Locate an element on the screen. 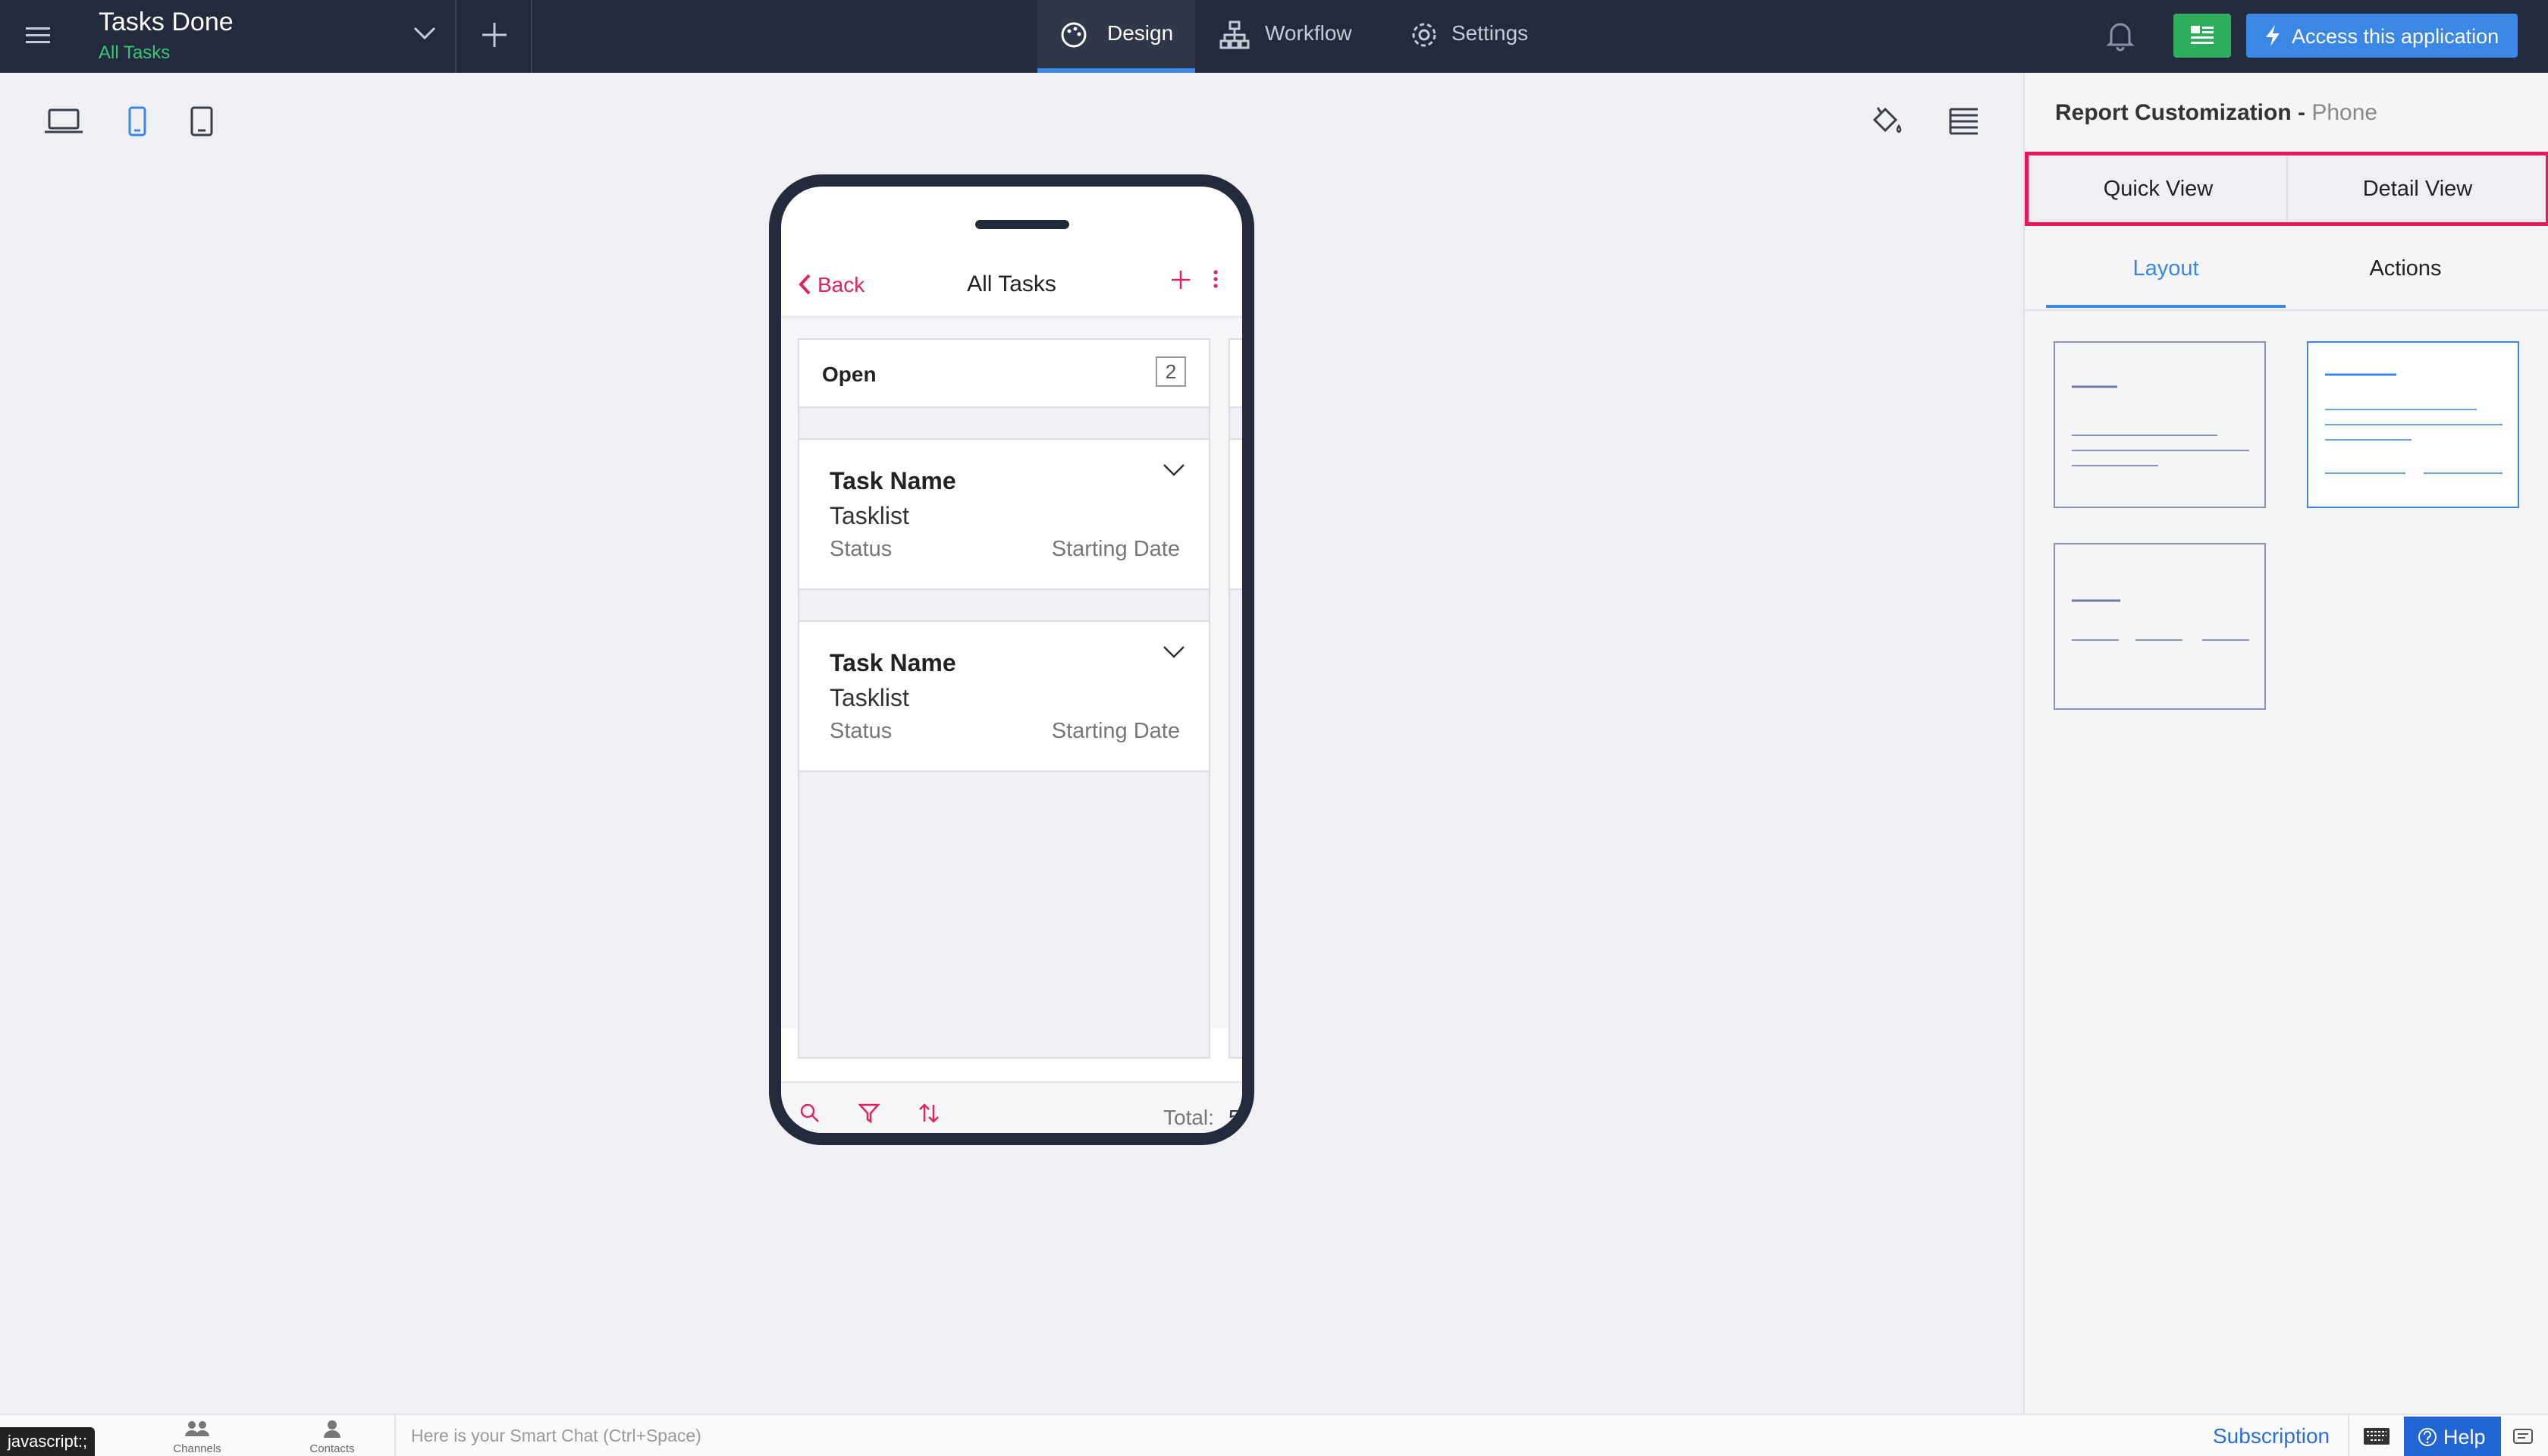  panel-title-label: Report Customization - is located at coordinates (2180, 112).